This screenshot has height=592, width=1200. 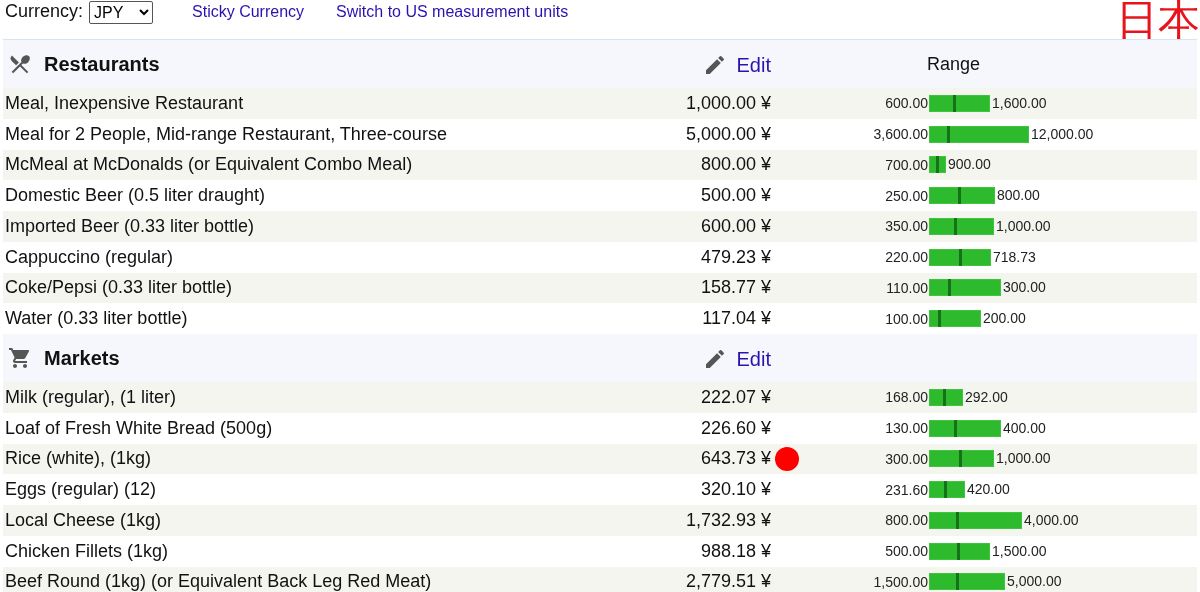 I want to click on range-min: 500.00, so click(x=906, y=551).